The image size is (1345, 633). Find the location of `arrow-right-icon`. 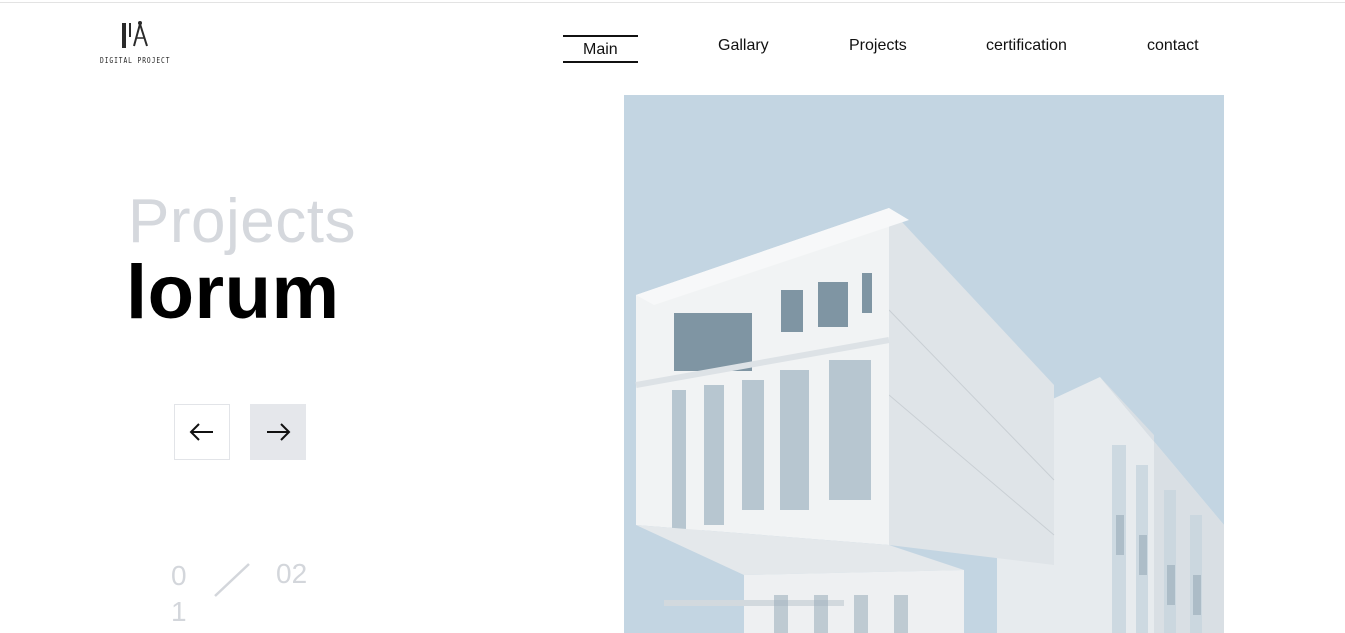

arrow-right-icon is located at coordinates (279, 432).